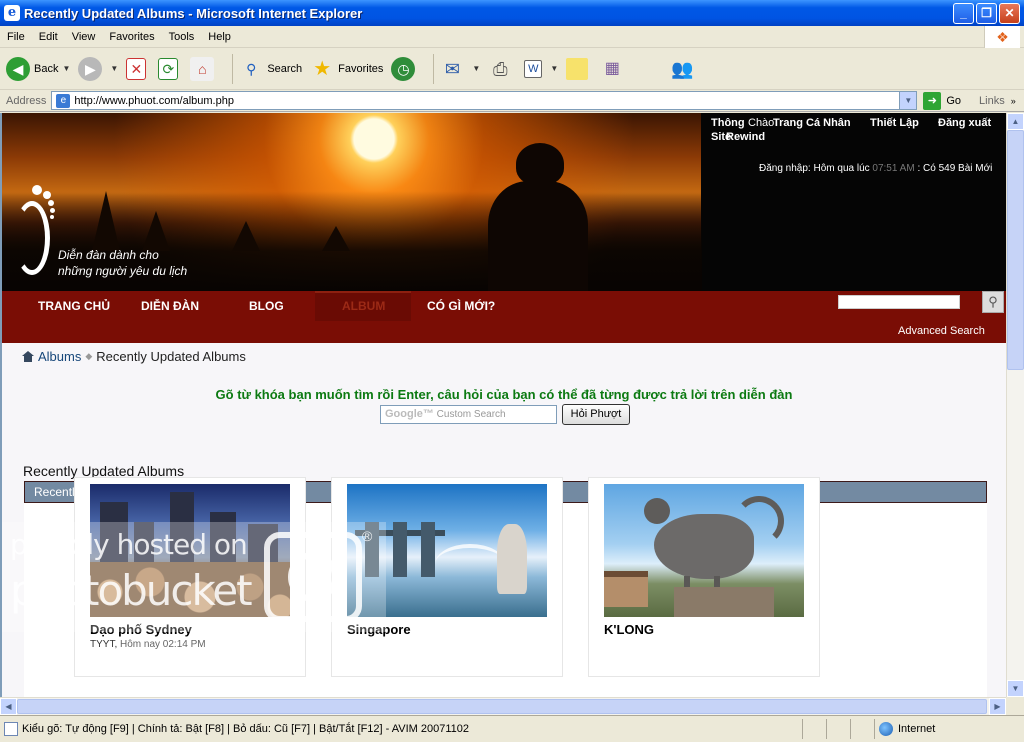  I want to click on print-button: ⎙, so click(502, 69).